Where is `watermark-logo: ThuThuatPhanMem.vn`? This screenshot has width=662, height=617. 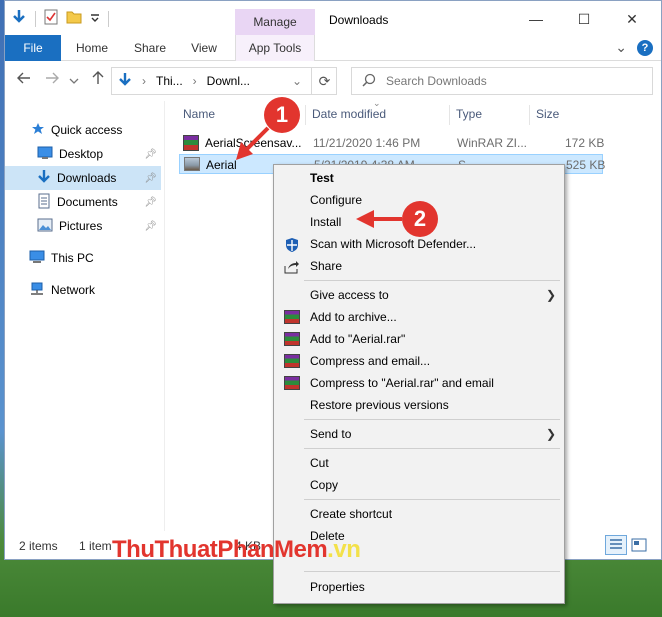 watermark-logo: ThuThuatPhanMem.vn is located at coordinates (236, 550).